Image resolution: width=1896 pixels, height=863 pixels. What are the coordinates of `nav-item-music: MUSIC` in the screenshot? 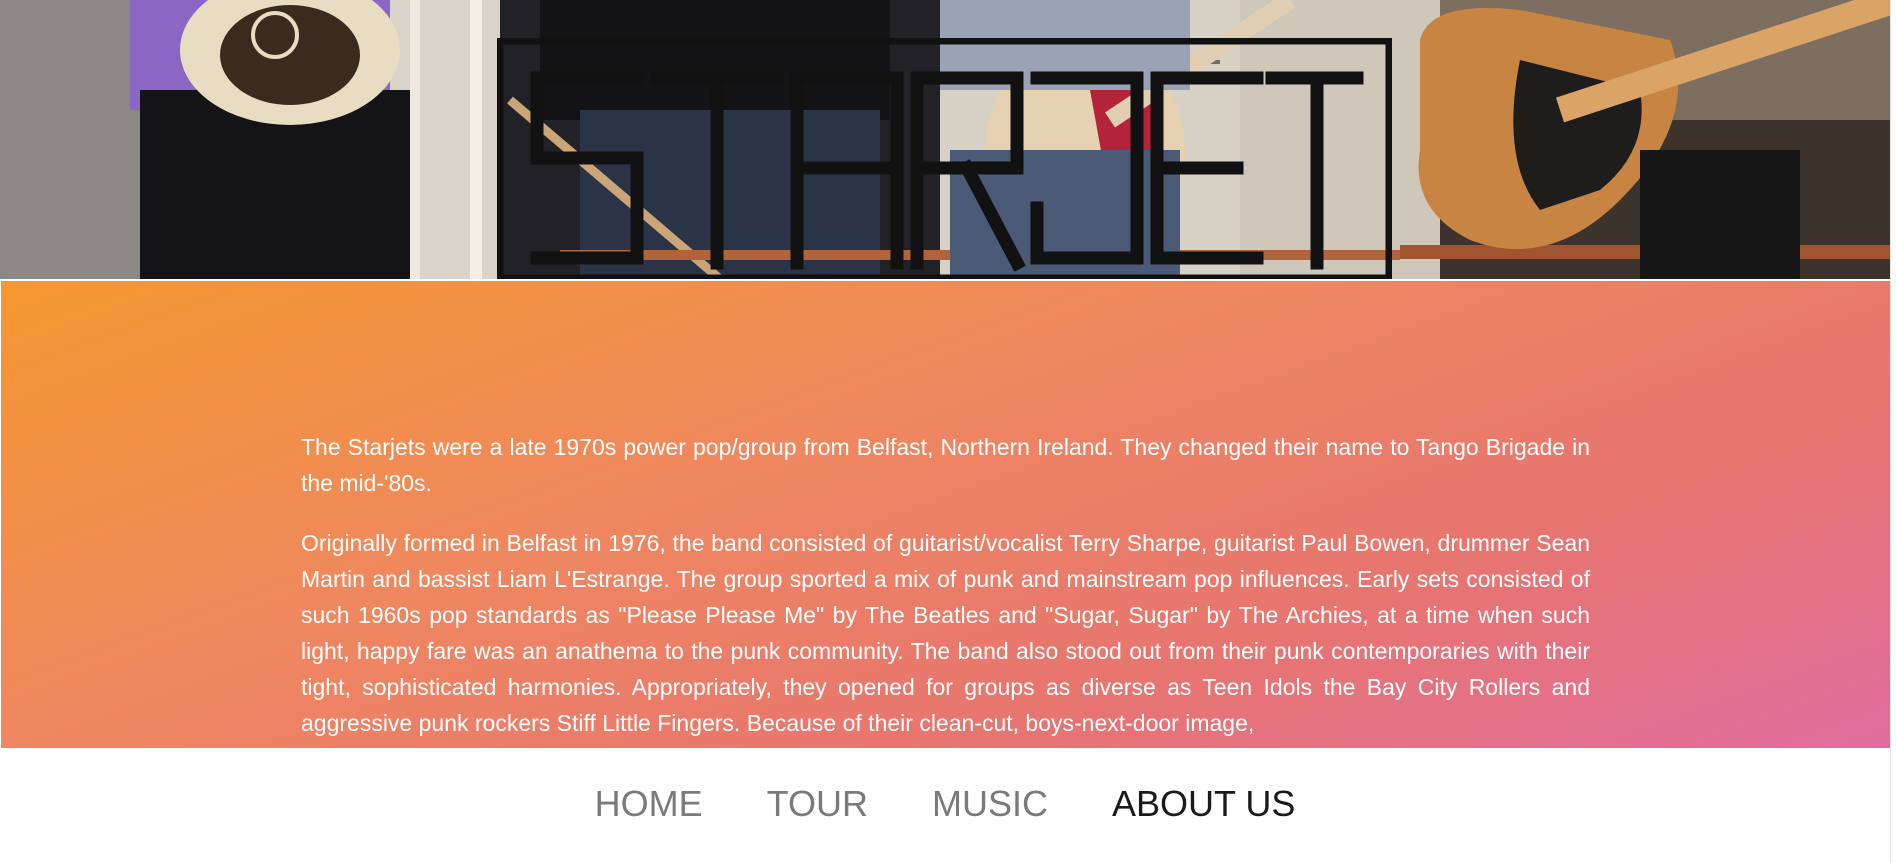 It's located at (990, 804).